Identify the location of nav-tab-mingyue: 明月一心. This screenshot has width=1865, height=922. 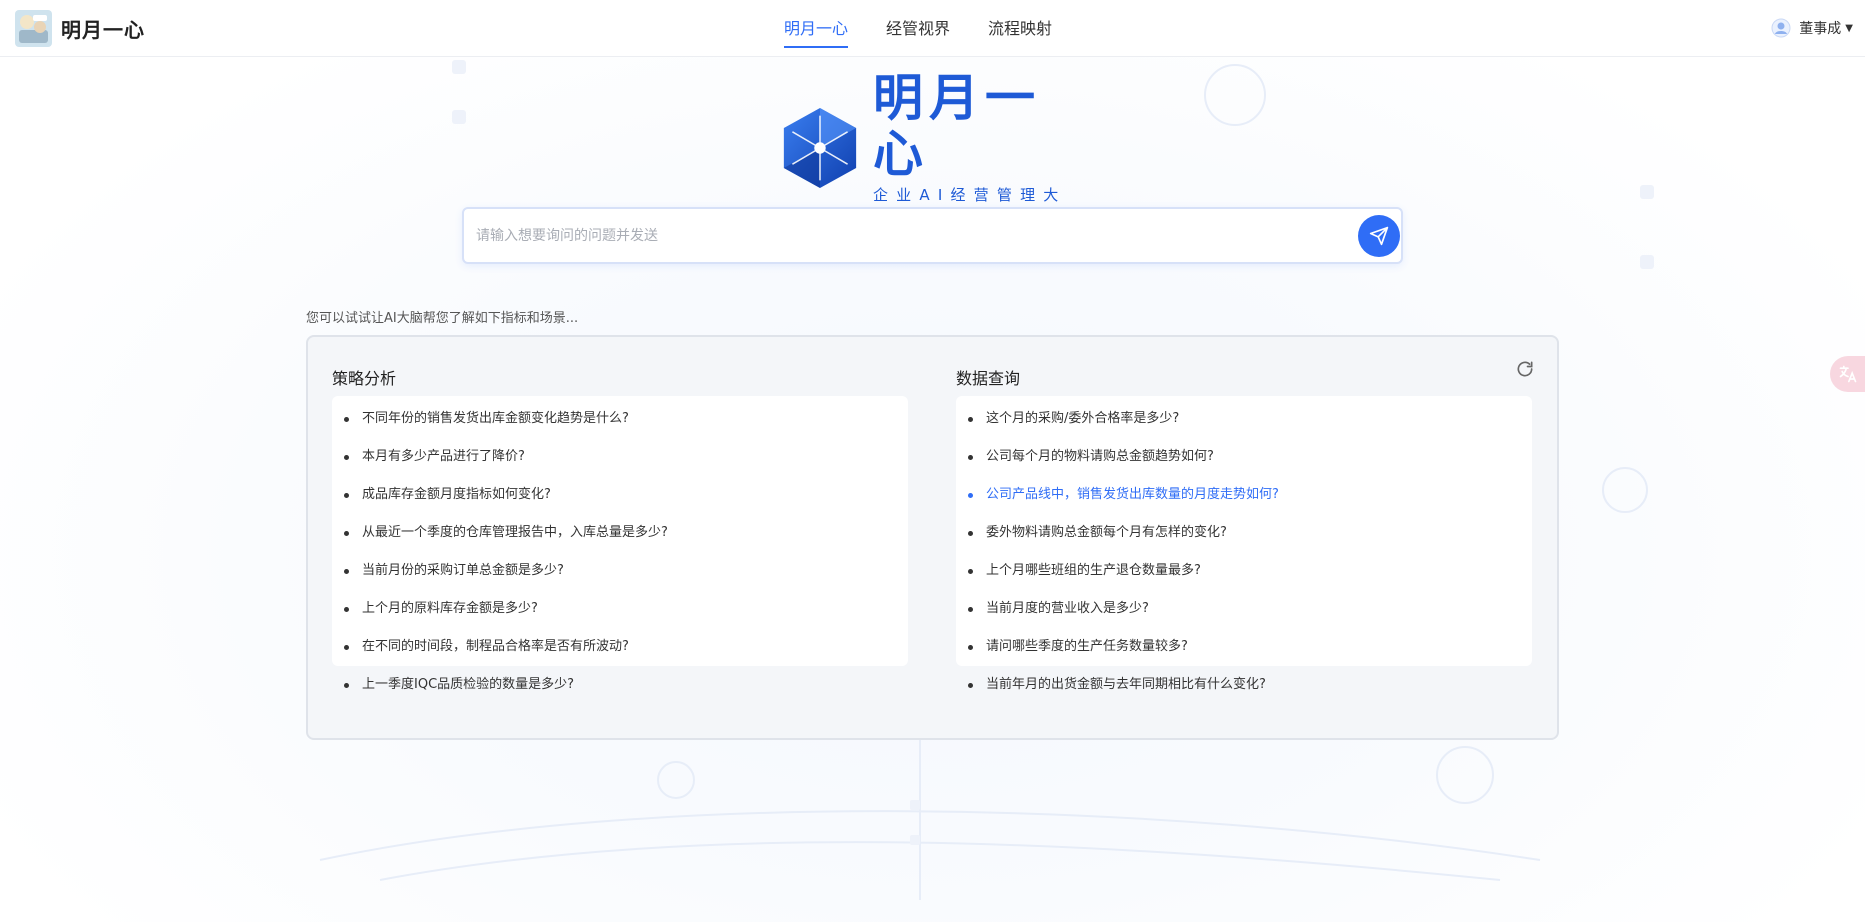
(816, 28).